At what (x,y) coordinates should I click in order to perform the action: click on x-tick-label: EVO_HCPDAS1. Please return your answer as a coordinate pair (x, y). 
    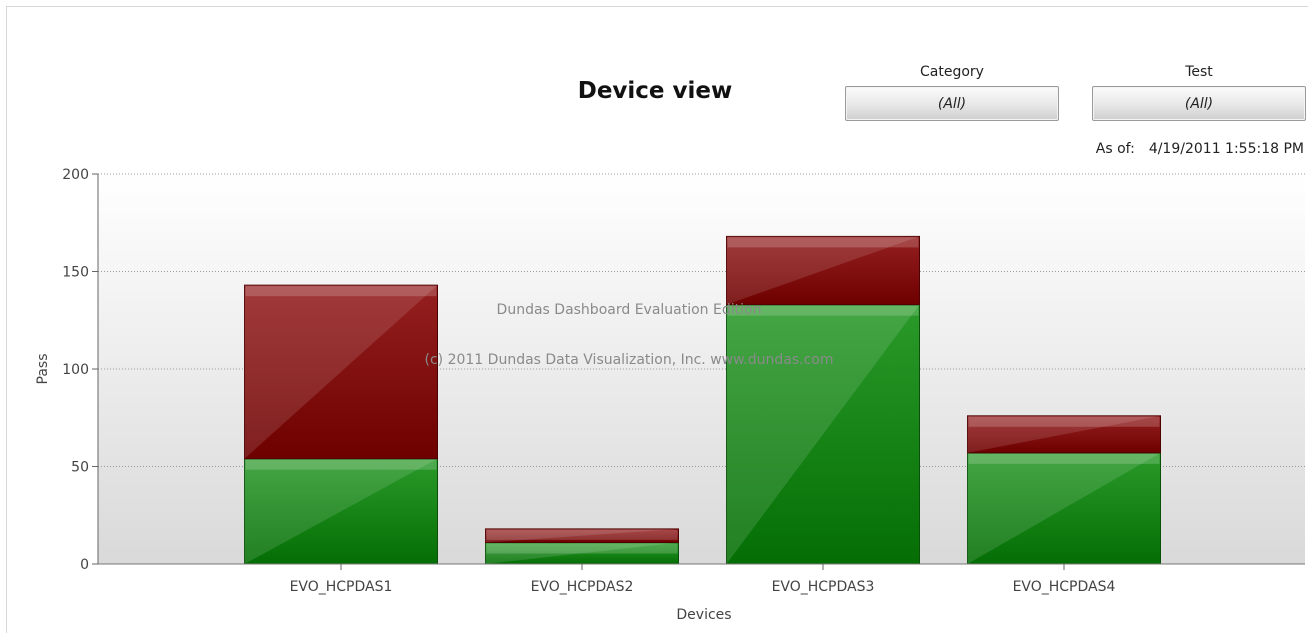
    Looking at the image, I should click on (341, 587).